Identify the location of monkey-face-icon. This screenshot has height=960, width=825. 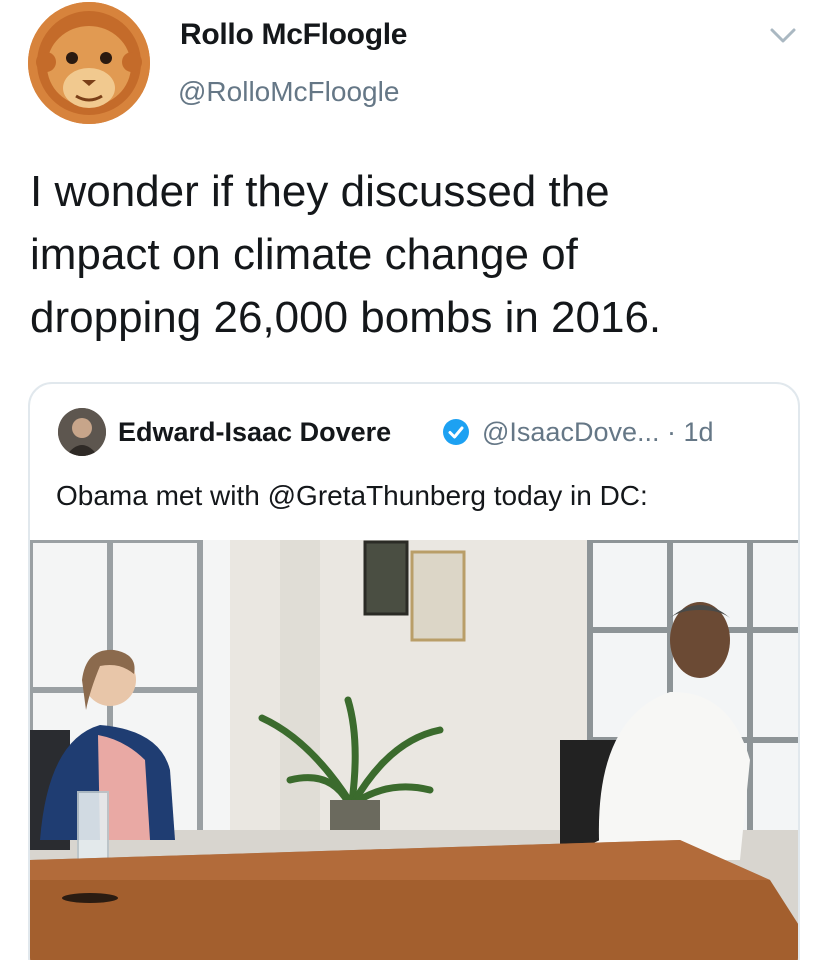
(89, 63).